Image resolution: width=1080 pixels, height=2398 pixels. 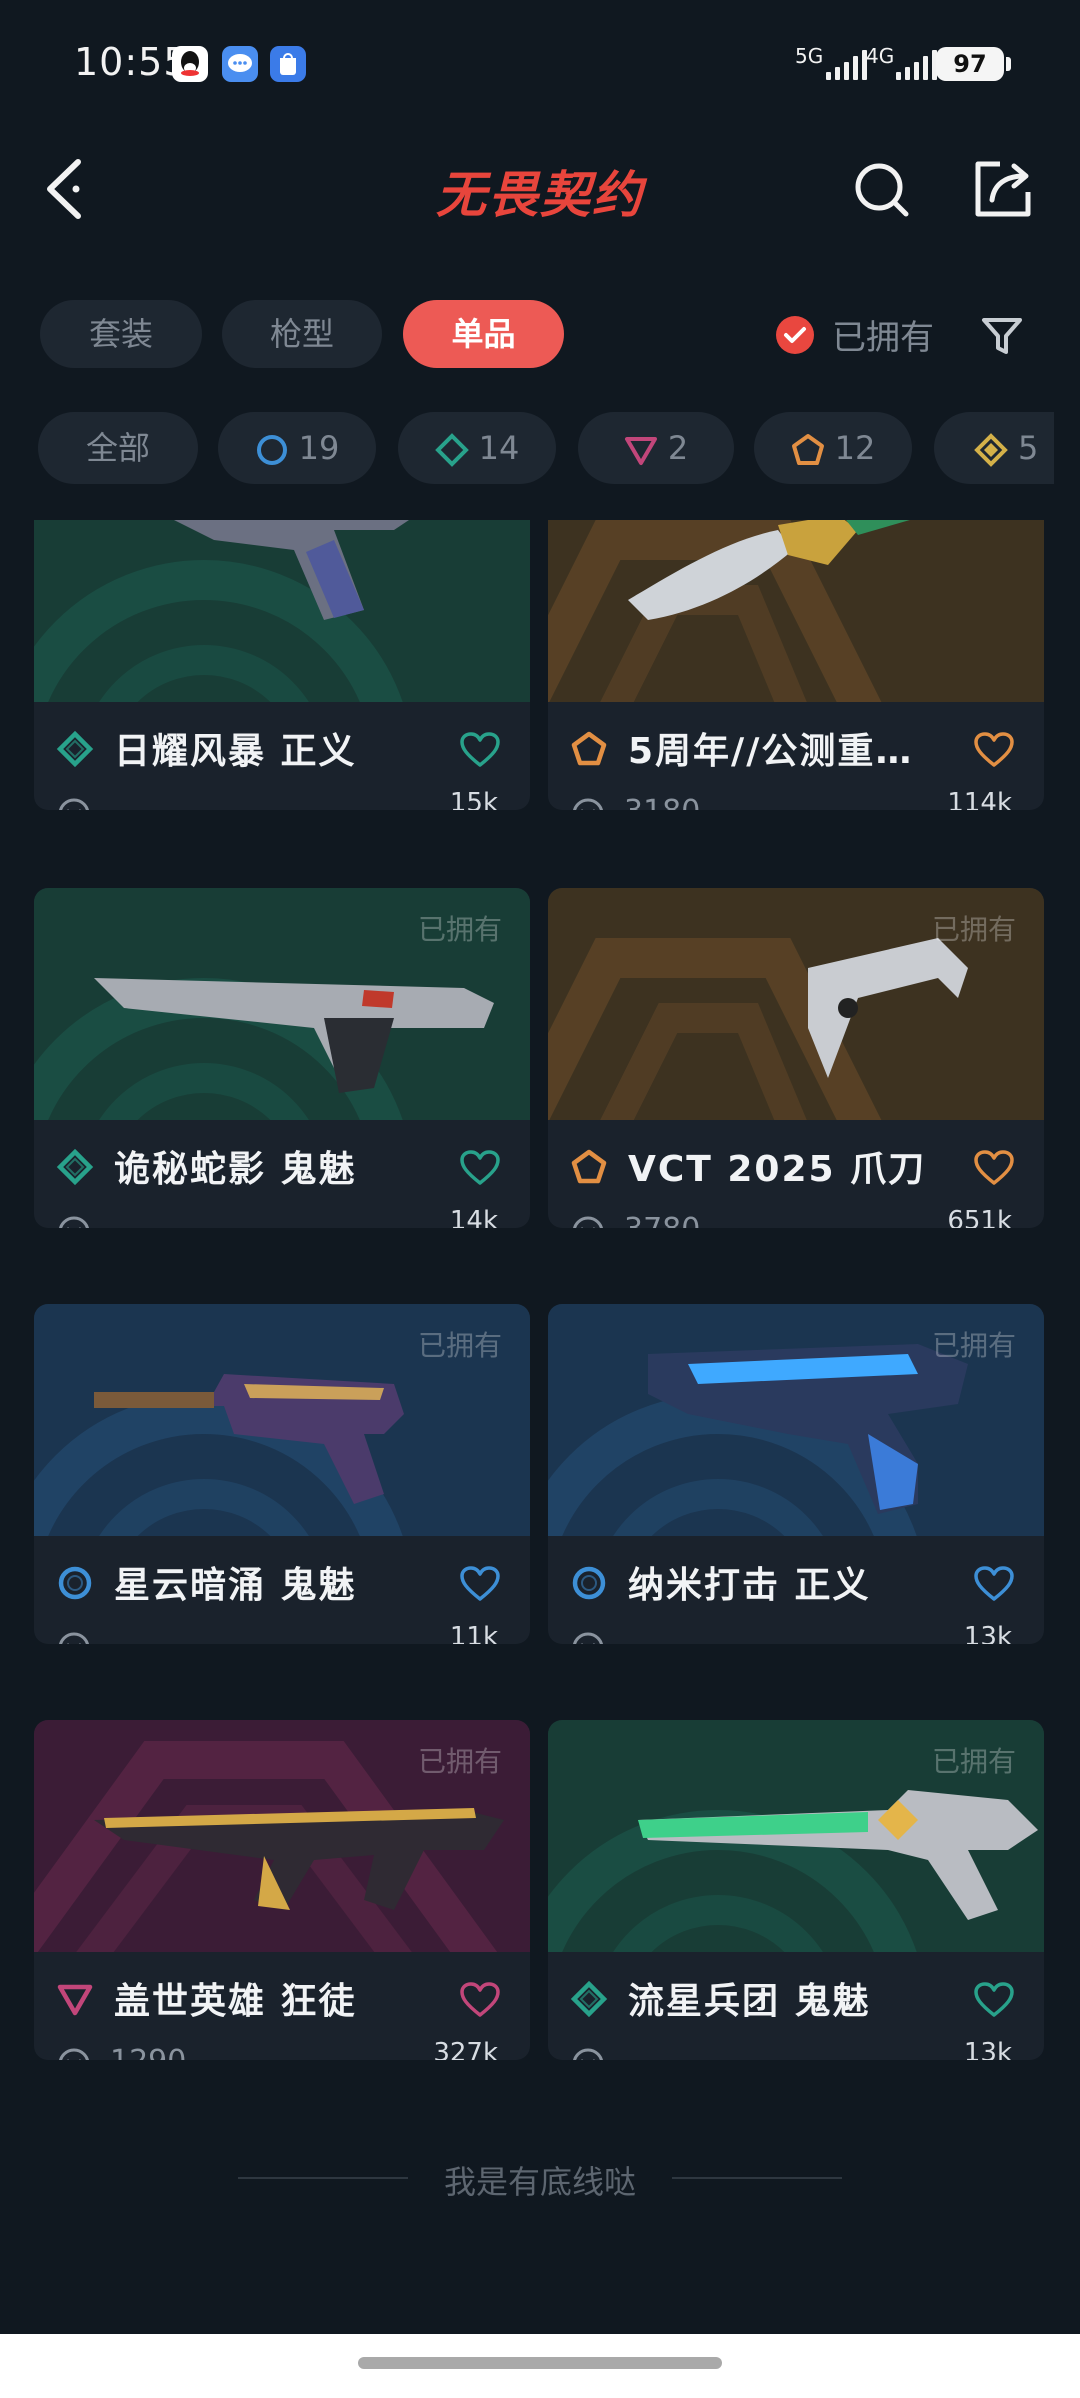 What do you see at coordinates (589, 1166) in the screenshot?
I see `exclusive-rarity-icon` at bounding box center [589, 1166].